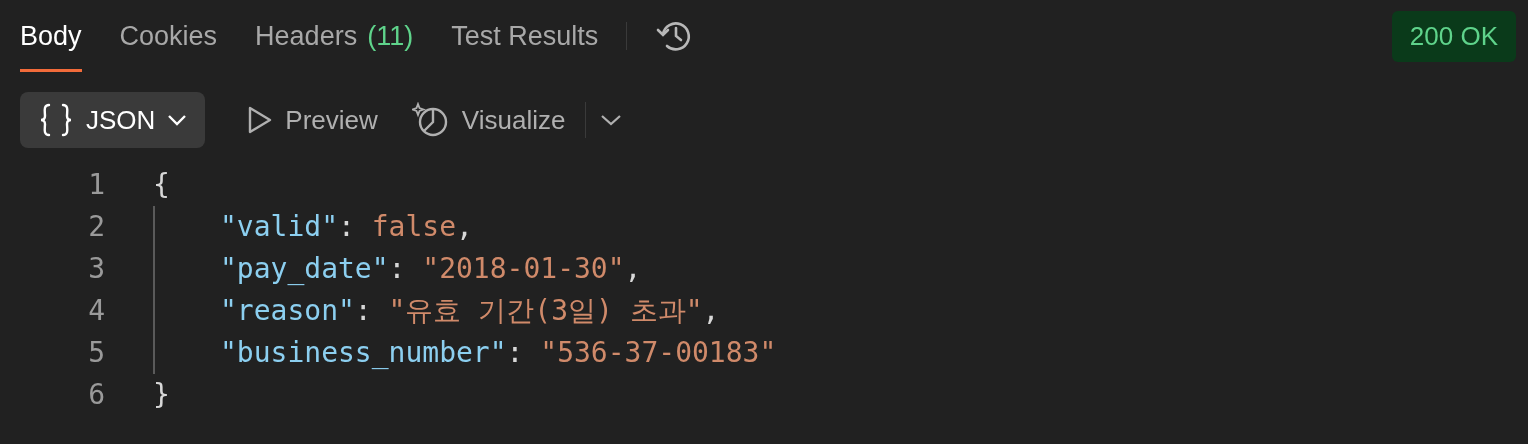 The height and width of the screenshot is (444, 1528). What do you see at coordinates (113, 120) in the screenshot?
I see `format-dropdown: JSON` at bounding box center [113, 120].